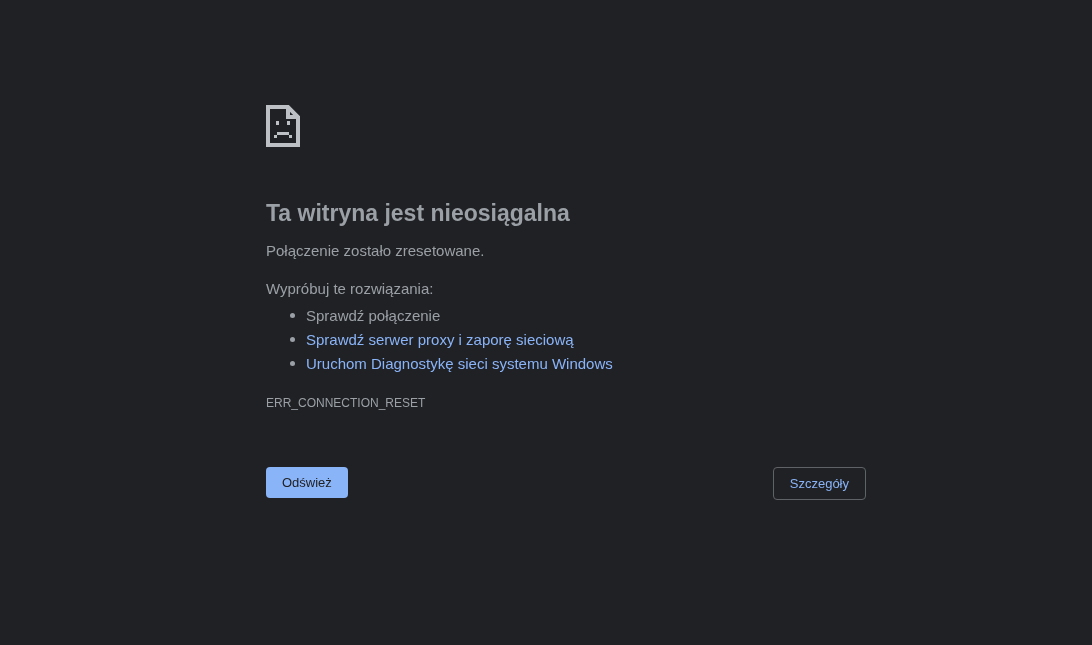 The width and height of the screenshot is (1092, 645). What do you see at coordinates (418, 213) in the screenshot?
I see `page-heading: Ta witryna jest nieosiągalna` at bounding box center [418, 213].